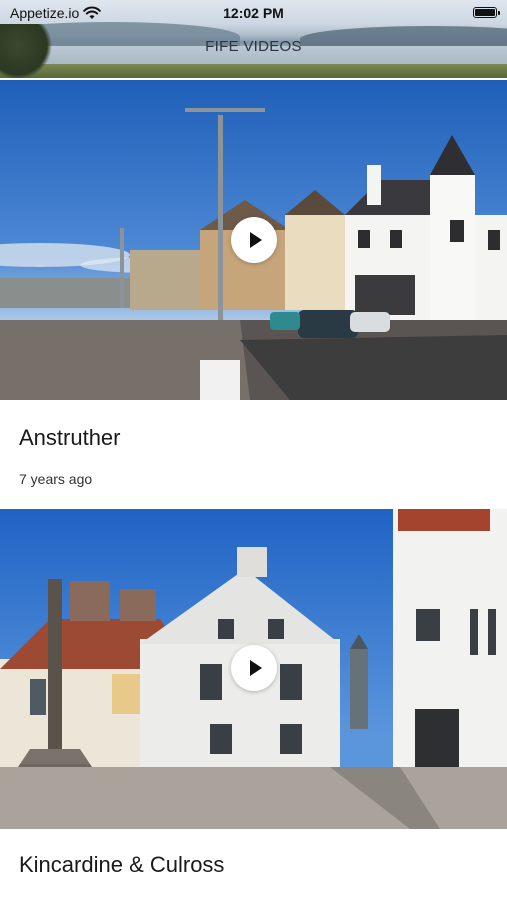 The image size is (507, 900). I want to click on status-time: 12:02 PM, so click(253, 13).